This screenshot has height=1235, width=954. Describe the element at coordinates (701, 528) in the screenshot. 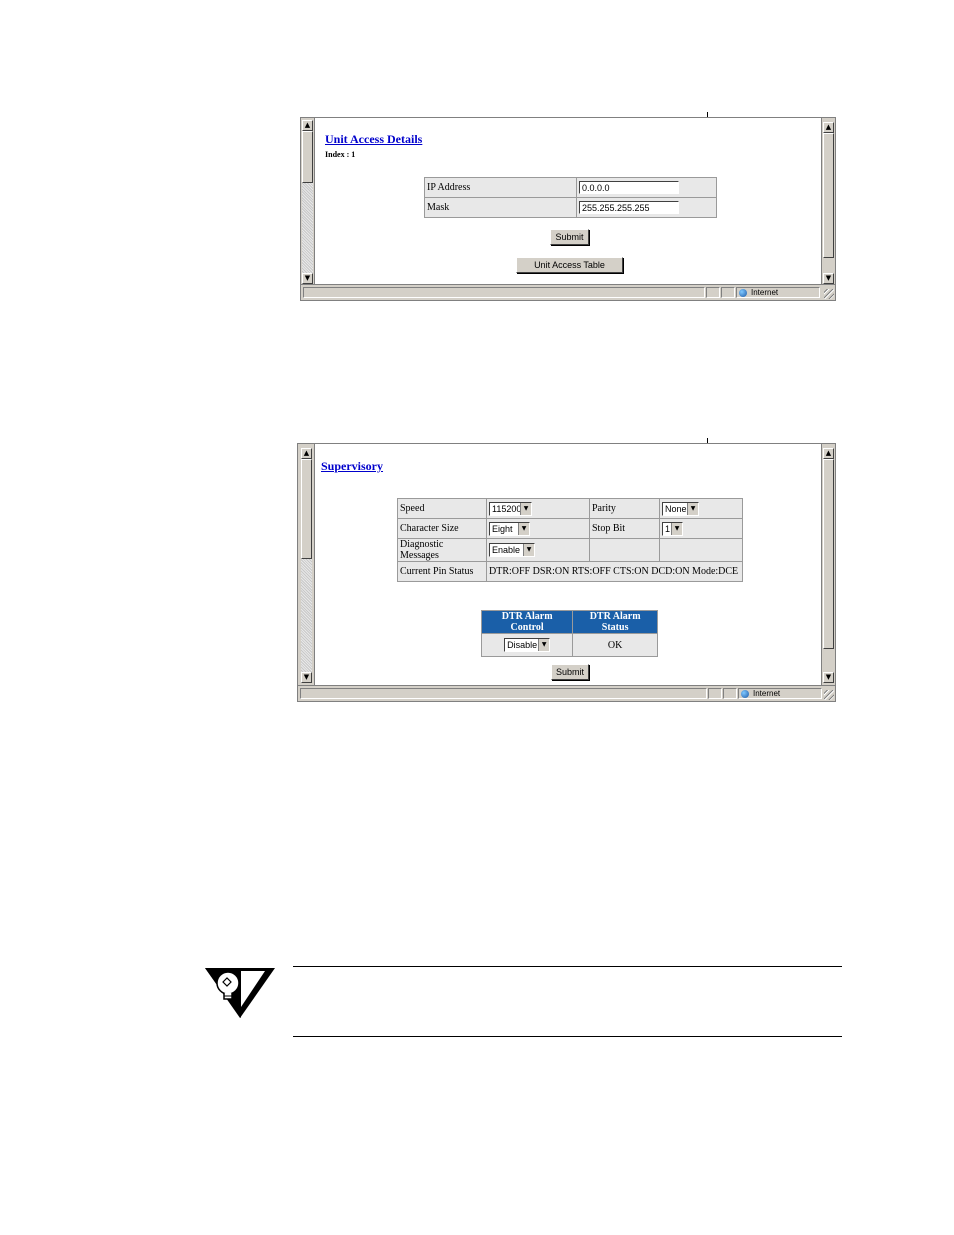

I see `stop-bit-cell: 1 ▼` at that location.